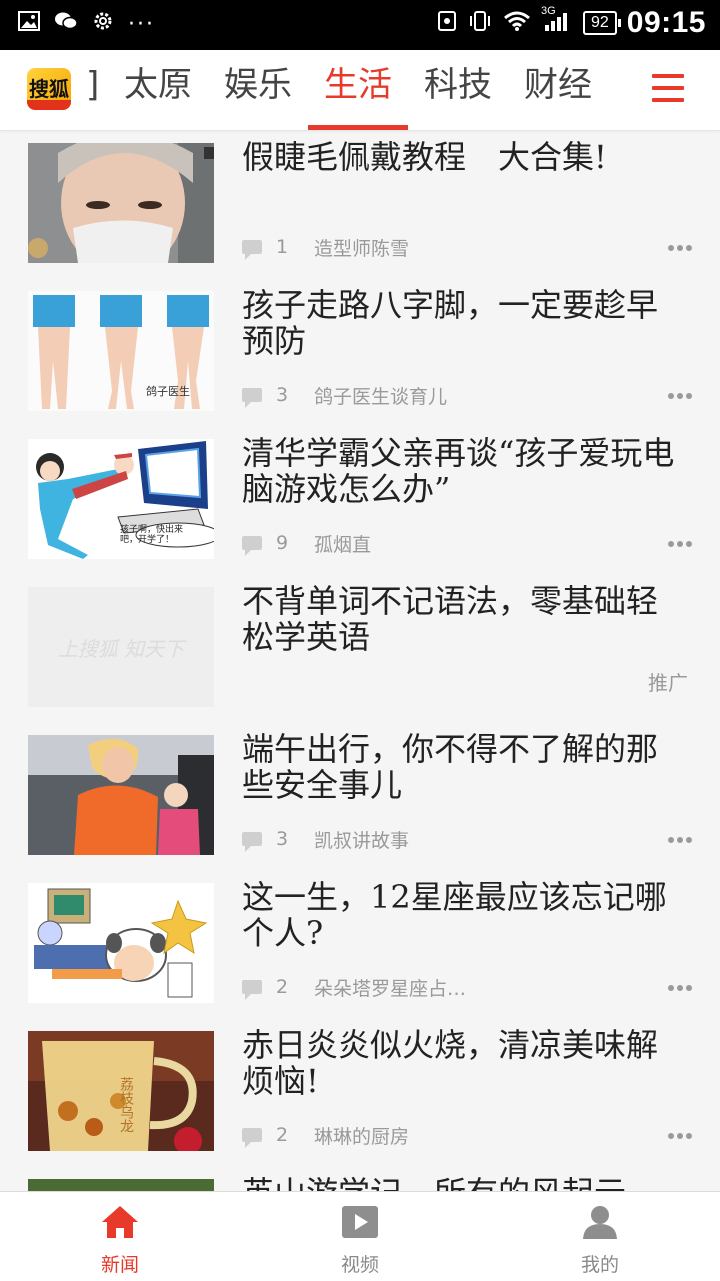 The height and width of the screenshot is (1281, 720). I want to click on promo-thumbnail: 上搜狐 知天下, so click(121, 647).